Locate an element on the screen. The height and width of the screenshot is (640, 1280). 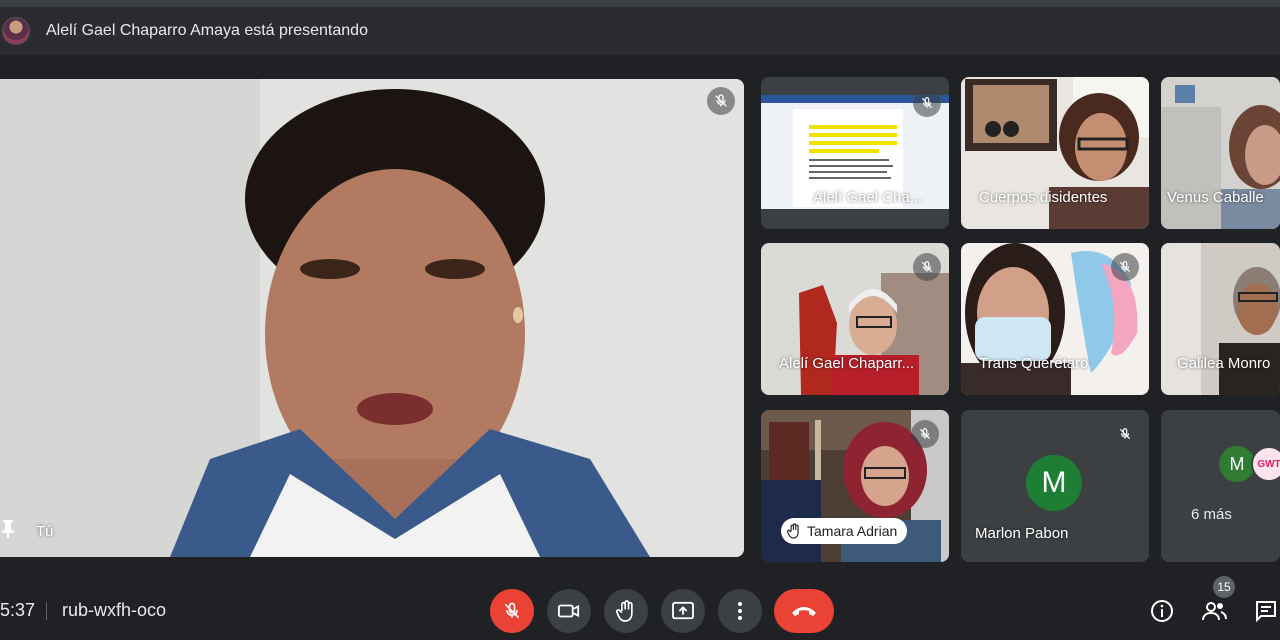
tile-name: Cuerpos disidentes is located at coordinates (1043, 197).